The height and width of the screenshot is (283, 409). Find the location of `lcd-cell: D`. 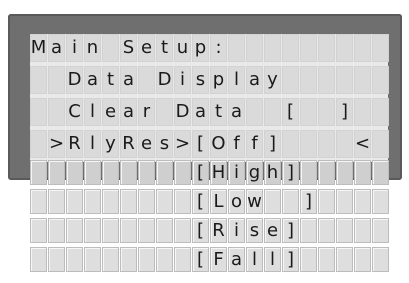

lcd-cell: D is located at coordinates (182, 112).